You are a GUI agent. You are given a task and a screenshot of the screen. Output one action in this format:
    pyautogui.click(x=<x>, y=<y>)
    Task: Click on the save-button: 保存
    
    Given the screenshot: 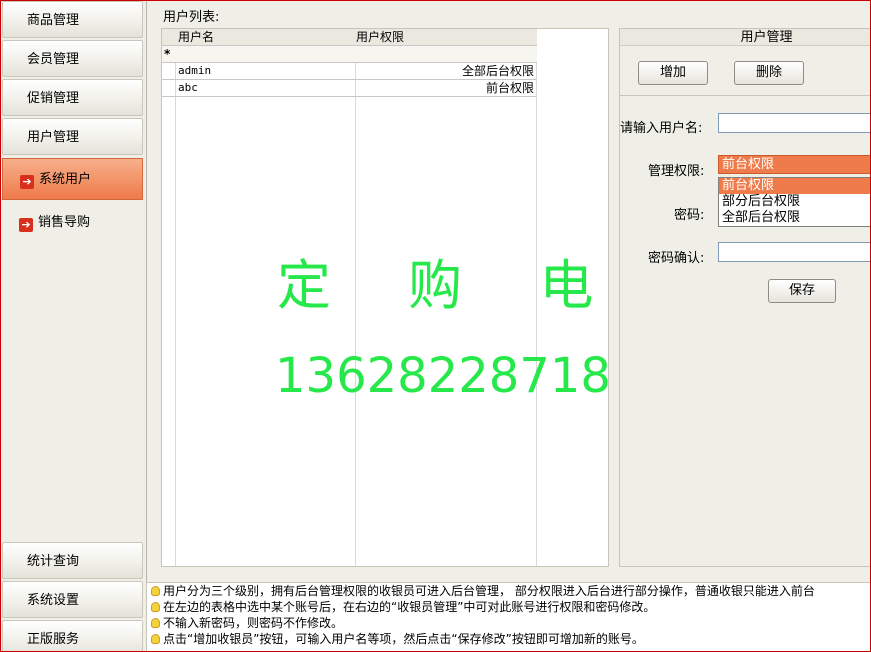 What is the action you would take?
    pyautogui.click(x=802, y=291)
    